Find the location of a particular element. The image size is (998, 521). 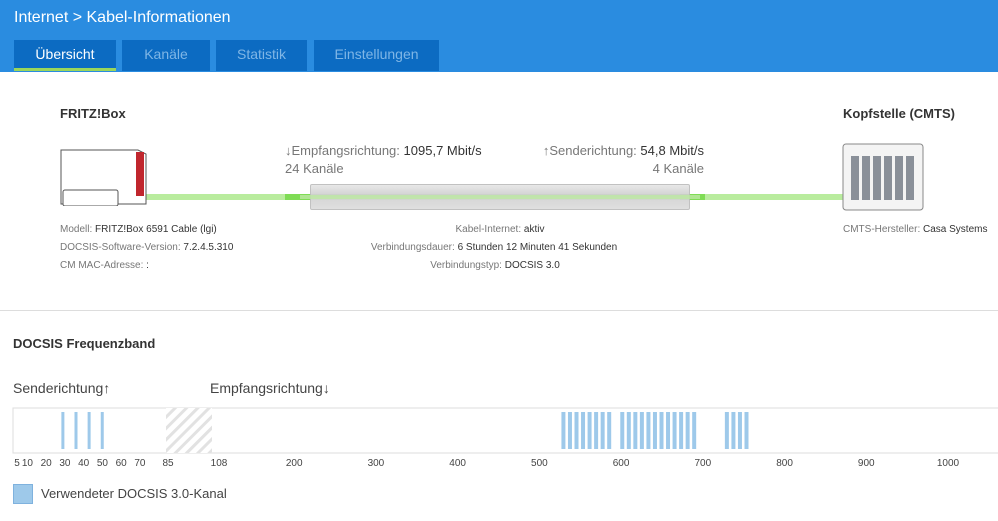

tick-label: 50 is located at coordinates (103, 463).